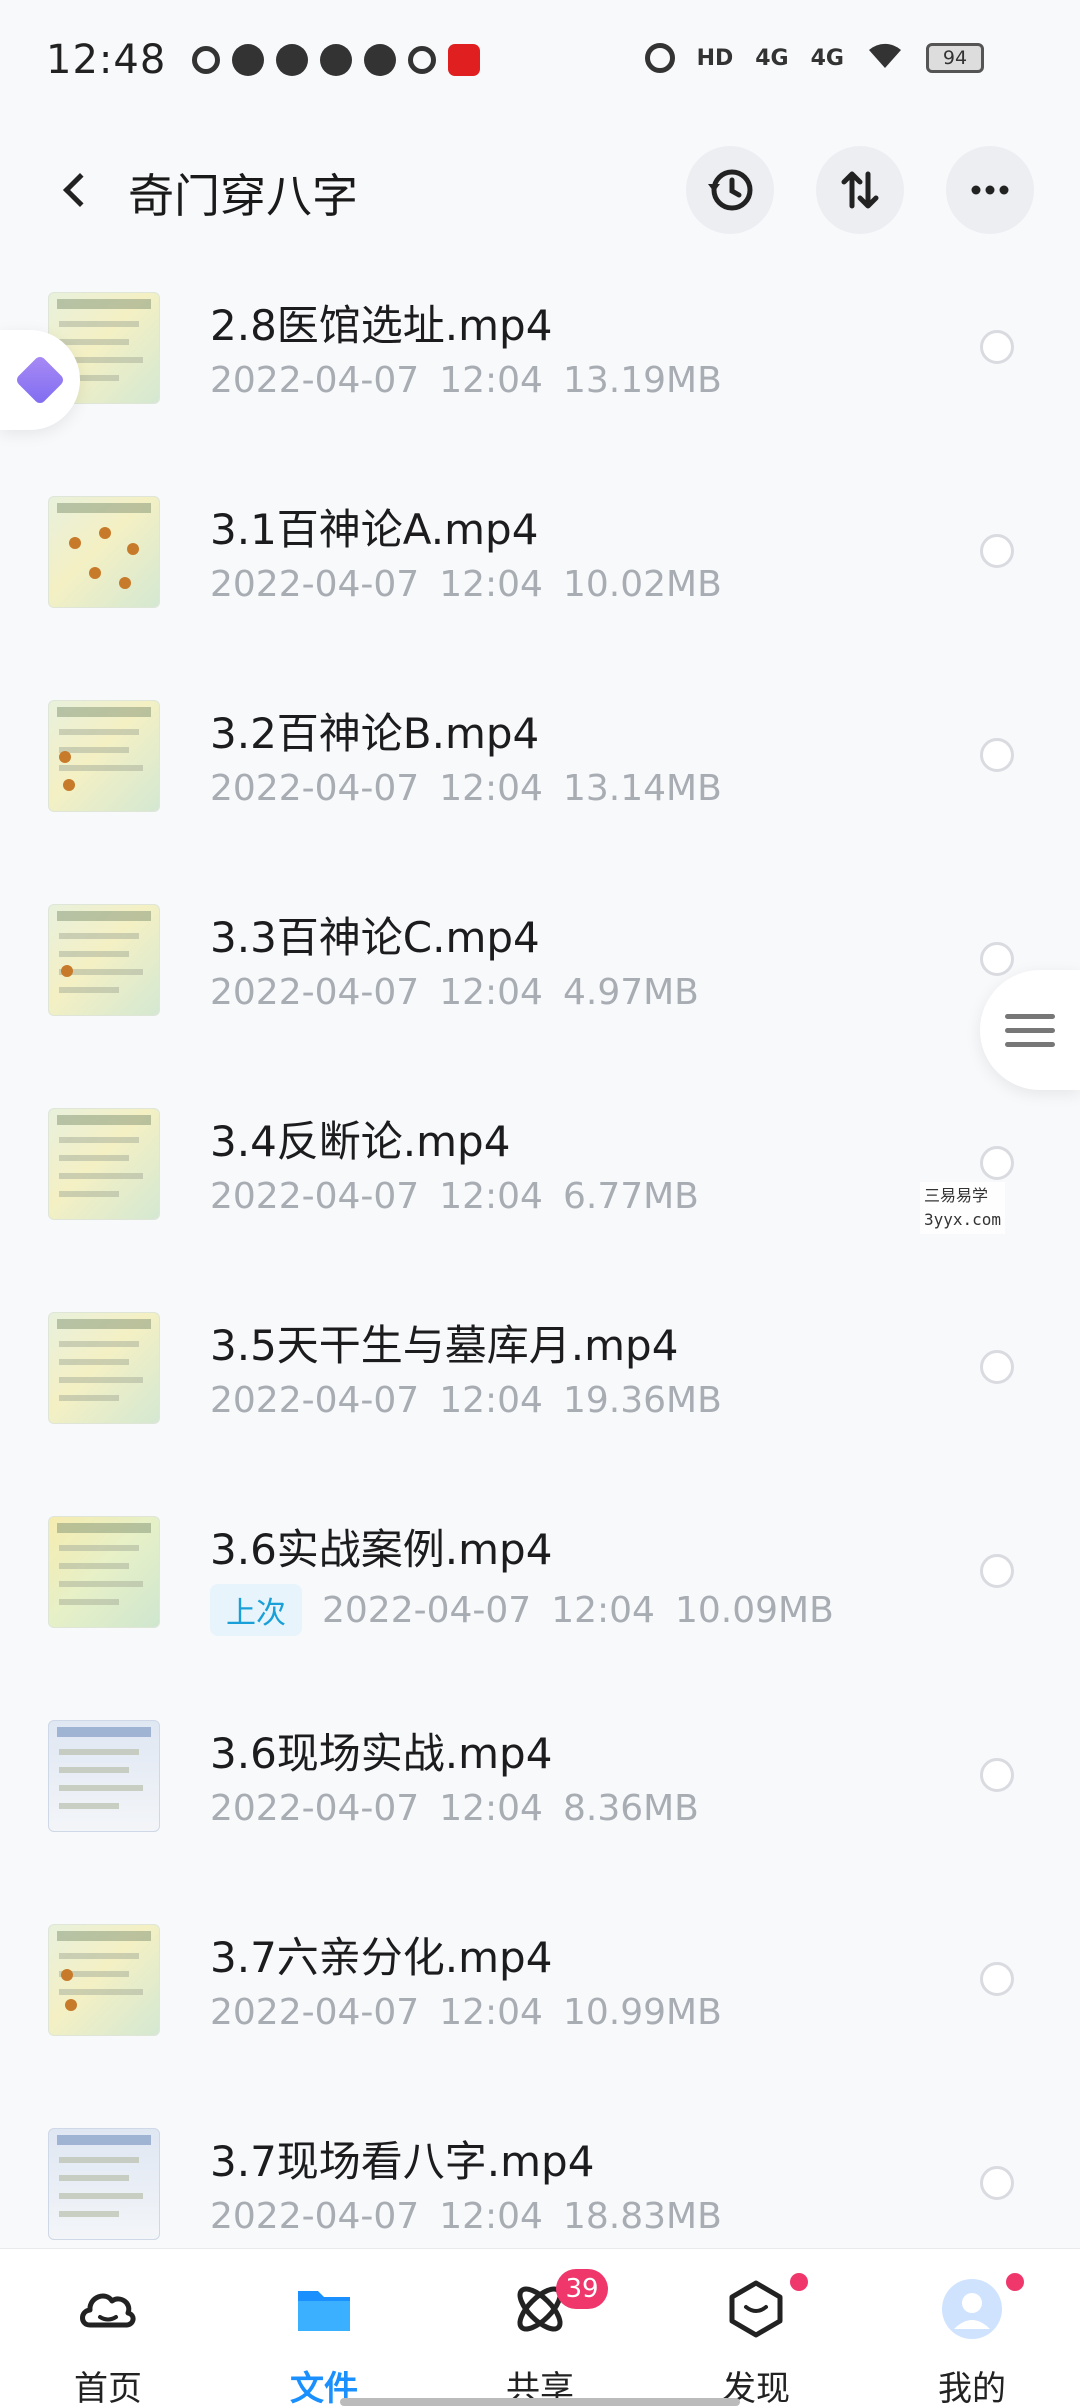 This screenshot has width=1080, height=2408. I want to click on file-row: 3.4反断论.mp4 2022-04-07 12:04 6.77MB, so click(540, 1178).